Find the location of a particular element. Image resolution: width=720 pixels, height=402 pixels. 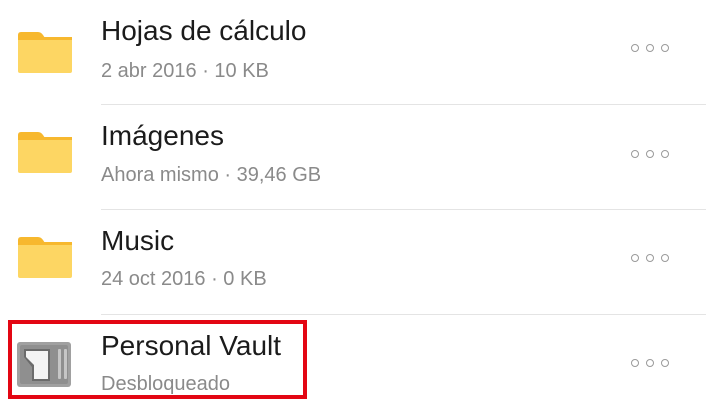

item-name: Imágenes is located at coordinates (162, 135).